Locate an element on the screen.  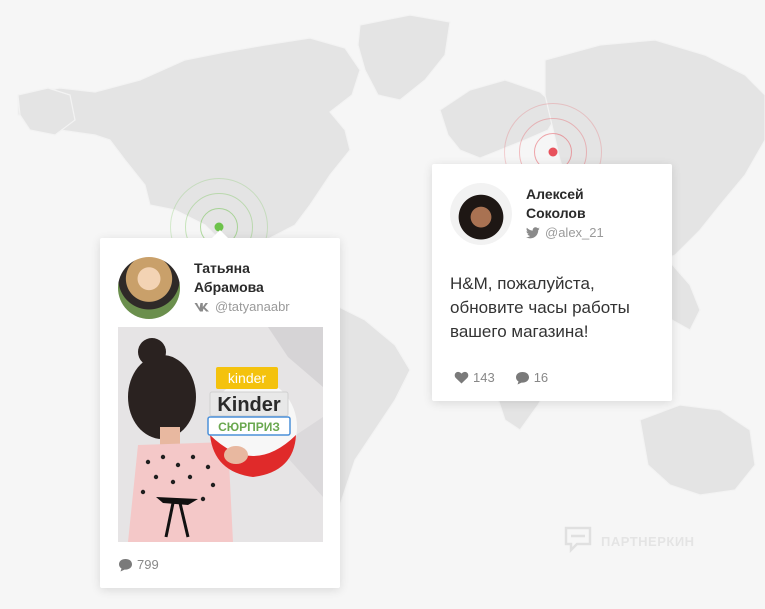
map-greenland is located at coordinates (404, 57).